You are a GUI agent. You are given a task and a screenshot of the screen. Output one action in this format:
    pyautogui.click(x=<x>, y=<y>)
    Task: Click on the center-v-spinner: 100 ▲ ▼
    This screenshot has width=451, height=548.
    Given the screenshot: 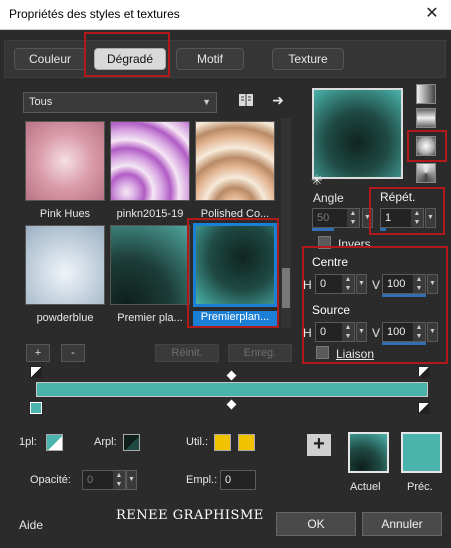 What is the action you would take?
    pyautogui.click(x=404, y=285)
    